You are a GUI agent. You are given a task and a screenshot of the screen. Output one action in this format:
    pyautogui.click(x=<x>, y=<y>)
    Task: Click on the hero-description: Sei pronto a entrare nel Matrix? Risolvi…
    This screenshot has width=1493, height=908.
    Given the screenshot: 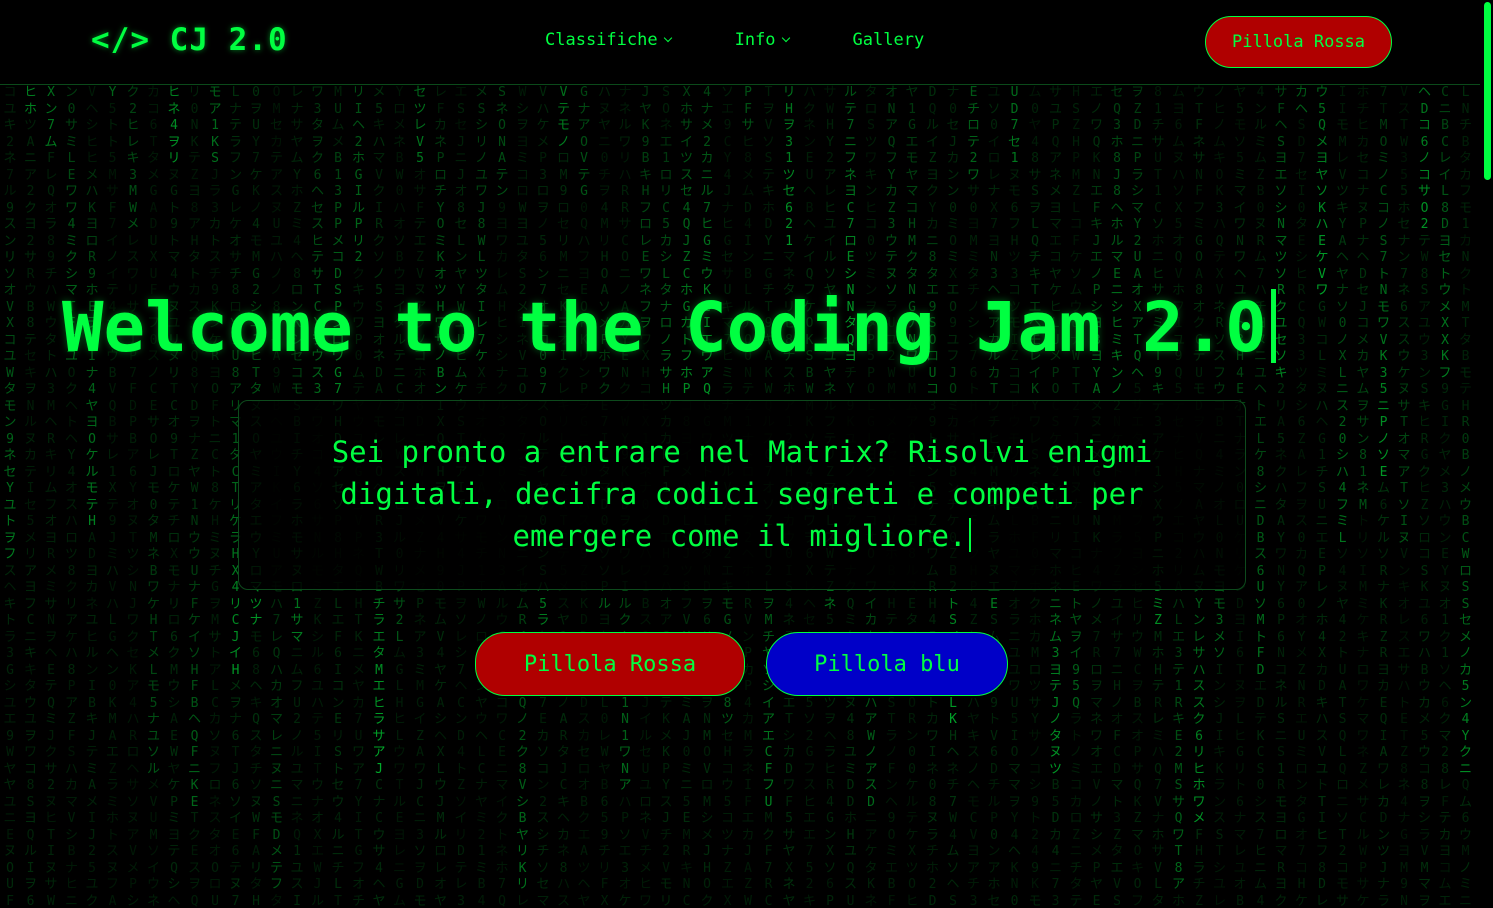 What is the action you would take?
    pyautogui.click(x=742, y=494)
    